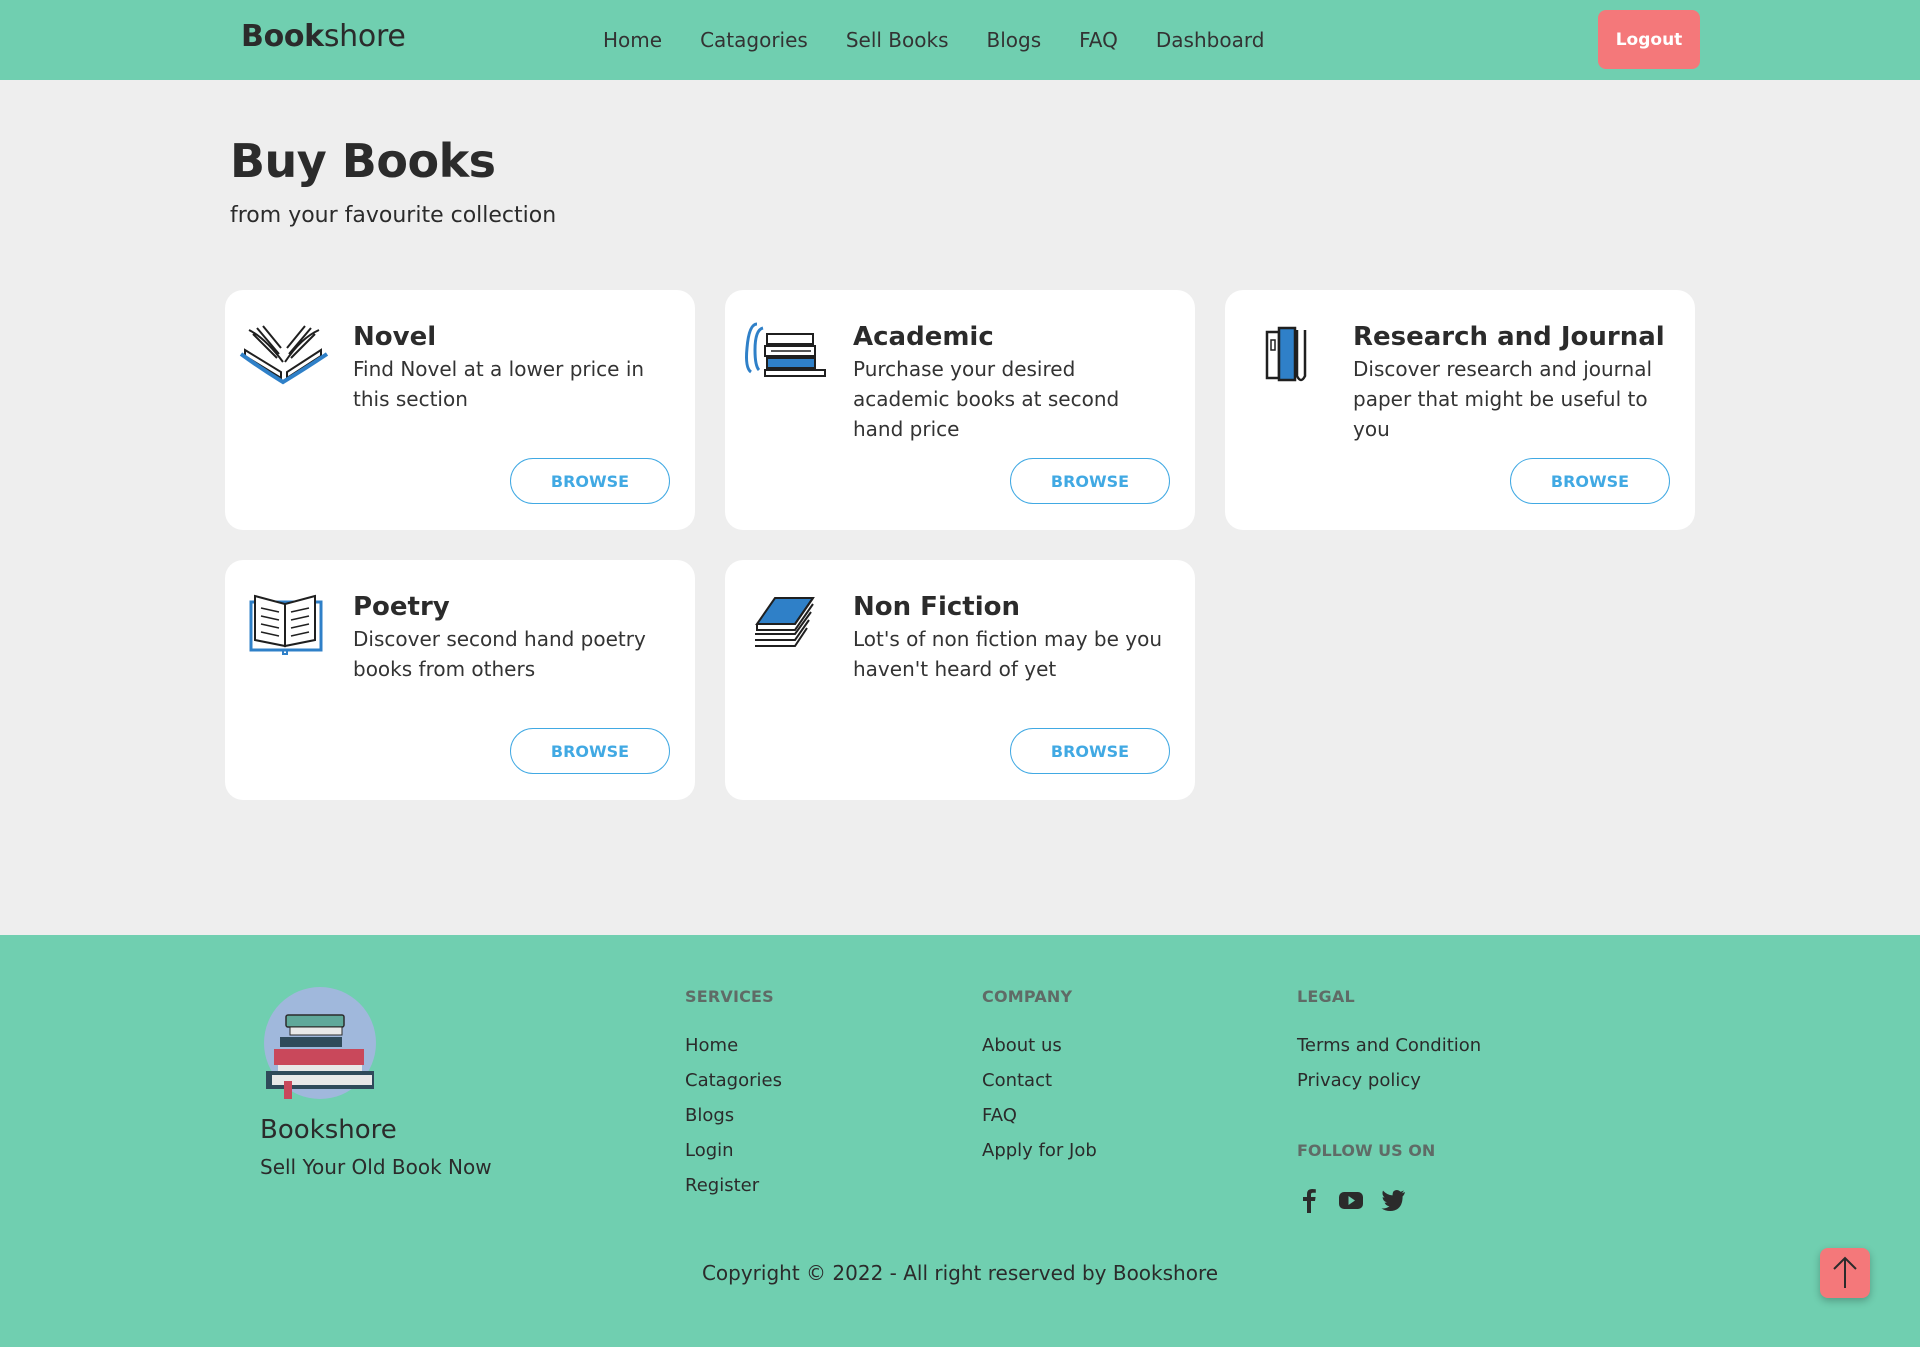 This screenshot has width=1920, height=1347. Describe the element at coordinates (1309, 1200) in the screenshot. I see `facebook-icon` at that location.